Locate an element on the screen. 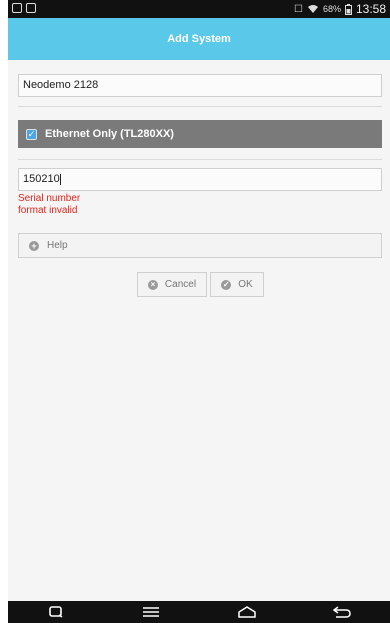 The height and width of the screenshot is (623, 390). recent-apps-icon is located at coordinates (56, 612).